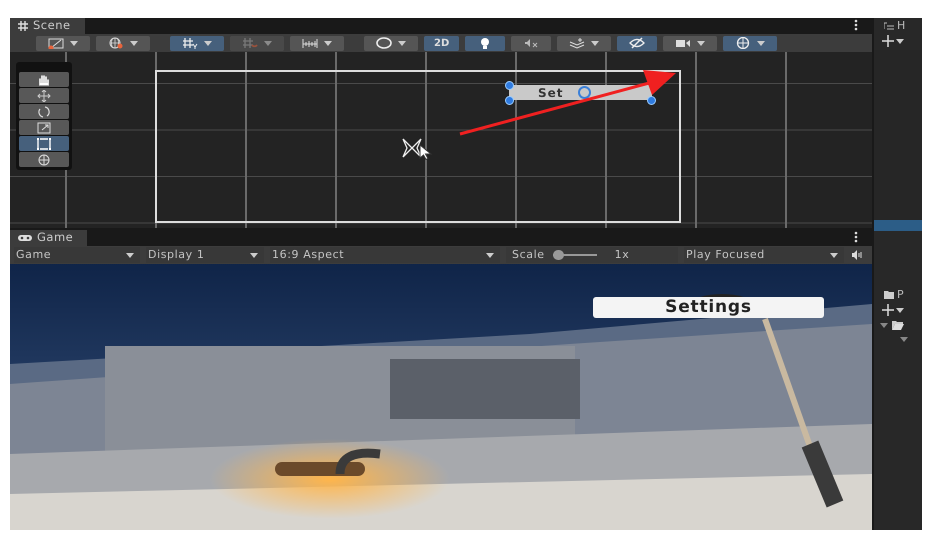 The height and width of the screenshot is (539, 934). What do you see at coordinates (528, 254) in the screenshot?
I see `slider-label: Scale` at bounding box center [528, 254].